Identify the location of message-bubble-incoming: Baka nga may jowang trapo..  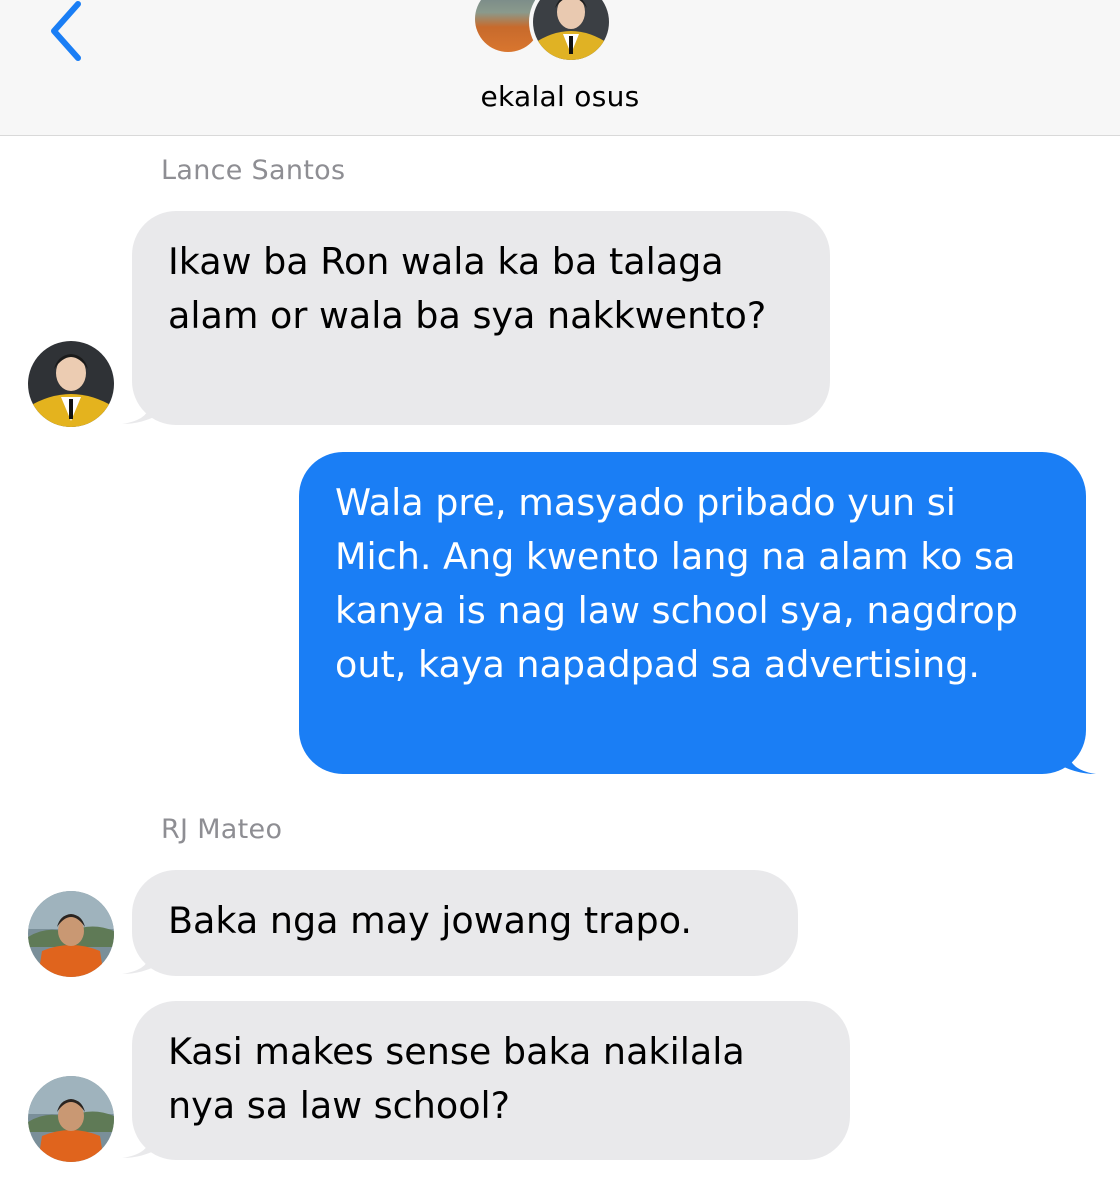
(465, 923).